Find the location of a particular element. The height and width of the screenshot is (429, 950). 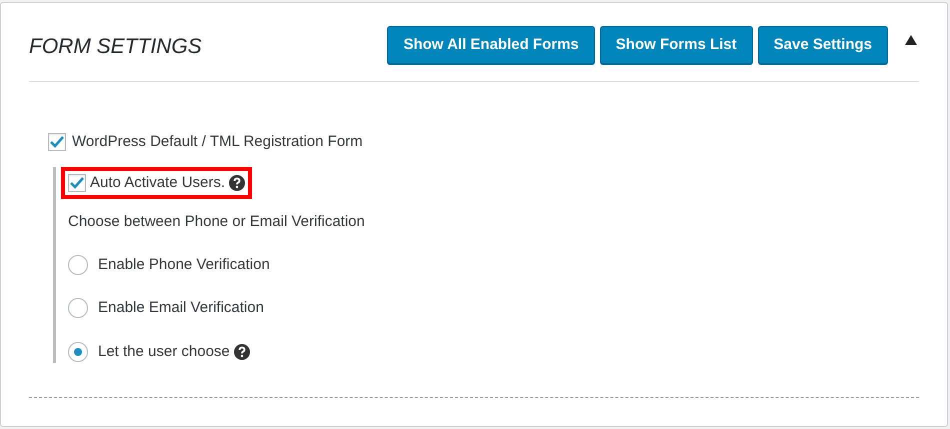

checkbox-label: WordPress Default / TML Registration Form is located at coordinates (217, 142).